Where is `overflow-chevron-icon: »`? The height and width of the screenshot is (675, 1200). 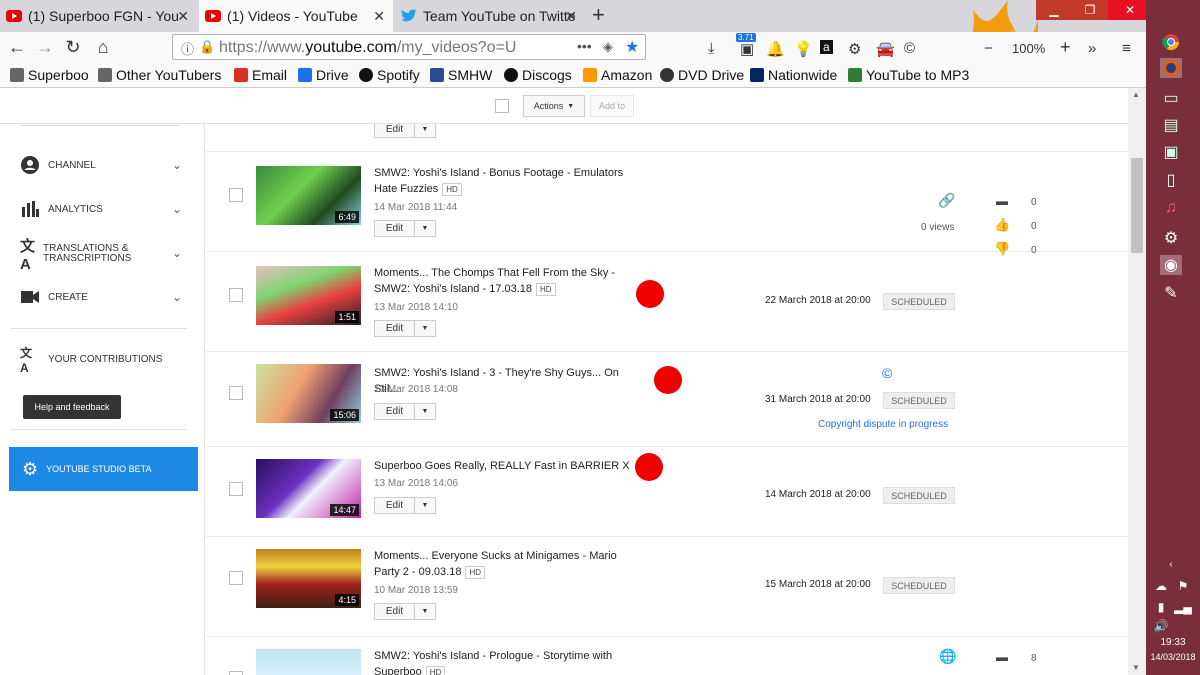 overflow-chevron-icon: » is located at coordinates (1092, 48).